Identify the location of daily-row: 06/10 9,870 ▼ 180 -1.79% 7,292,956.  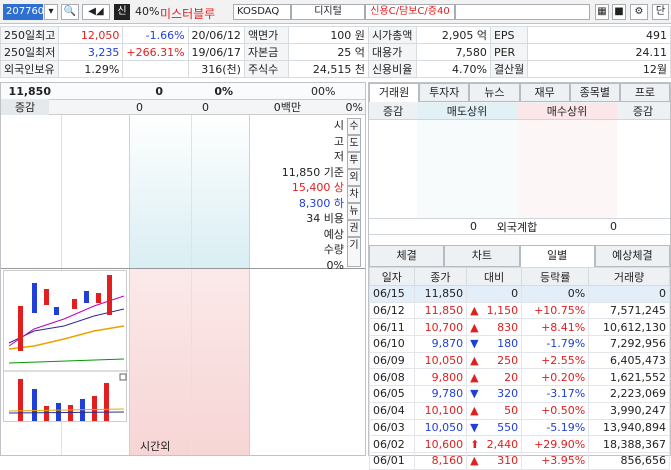
(519, 344).